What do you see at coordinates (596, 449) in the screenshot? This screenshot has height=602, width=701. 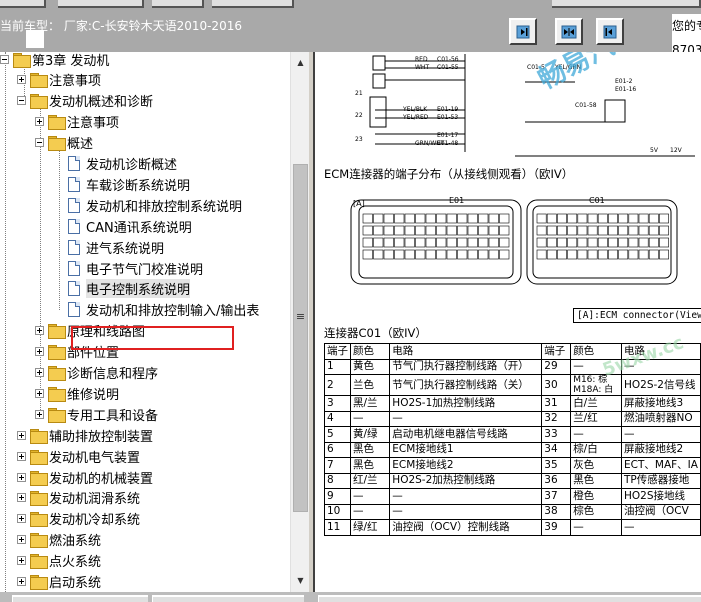 I see `table-cell: 棕/白` at bounding box center [596, 449].